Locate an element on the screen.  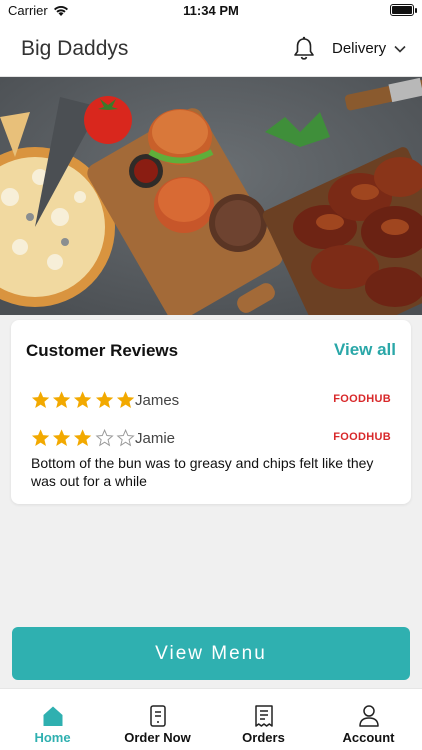
delivery-label: Delivery is located at coordinates (359, 48).